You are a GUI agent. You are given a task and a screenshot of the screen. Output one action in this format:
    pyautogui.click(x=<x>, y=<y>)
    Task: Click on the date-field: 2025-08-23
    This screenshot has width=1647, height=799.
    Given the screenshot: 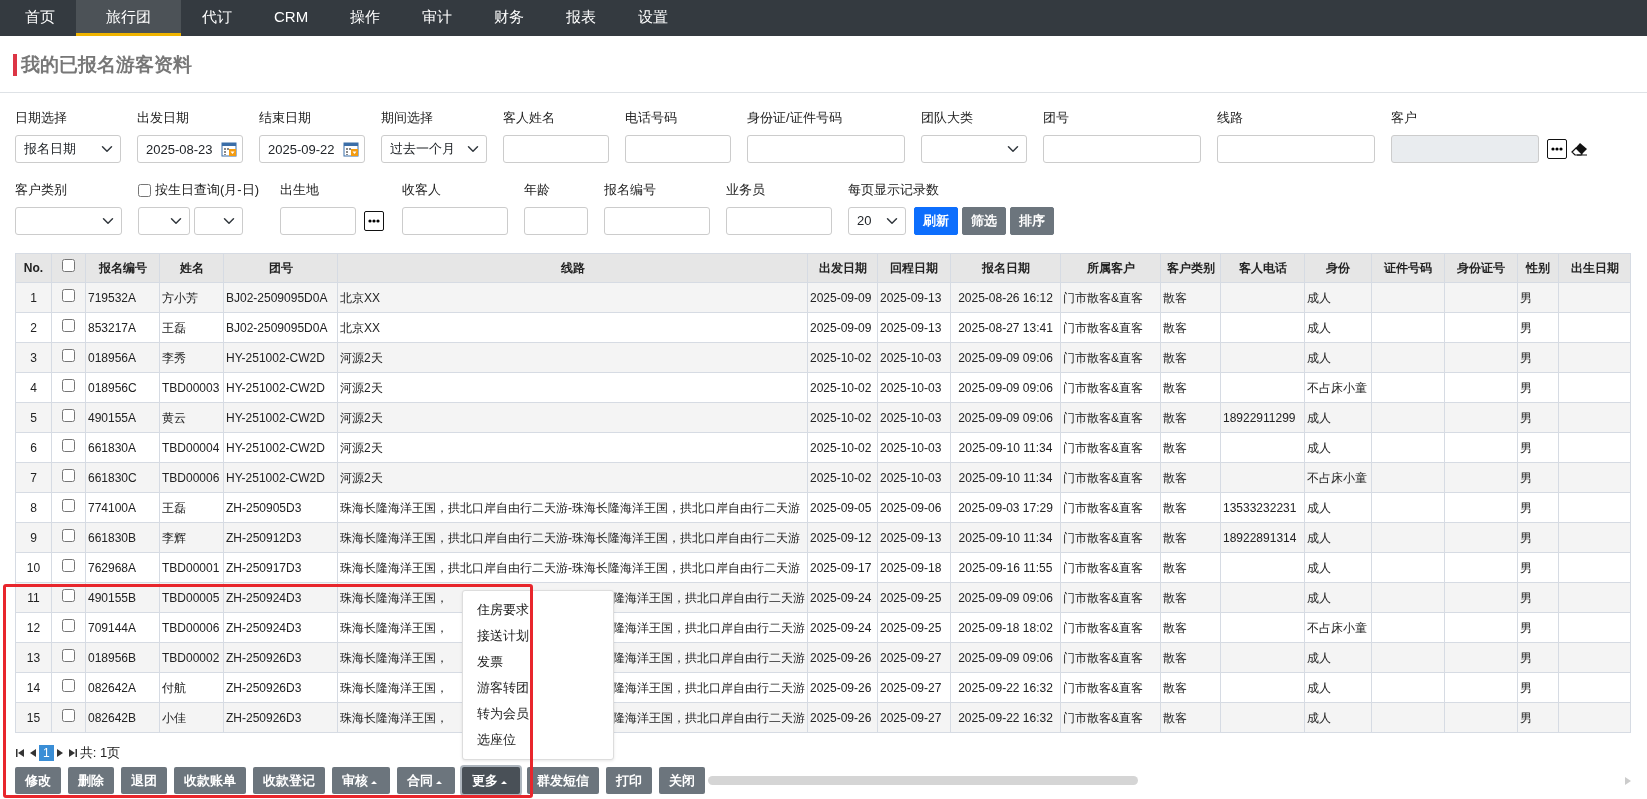 What is the action you would take?
    pyautogui.click(x=190, y=149)
    